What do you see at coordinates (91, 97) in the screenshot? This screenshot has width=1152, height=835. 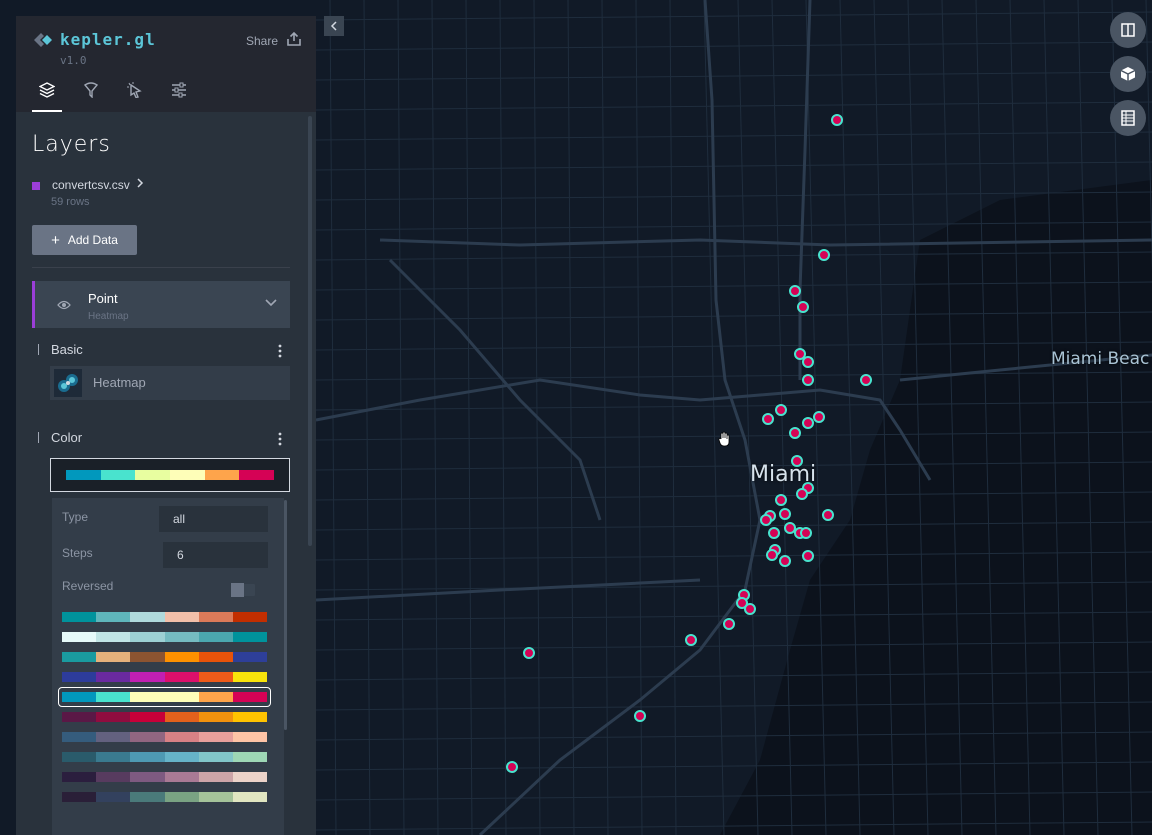 I see `tab-filters` at bounding box center [91, 97].